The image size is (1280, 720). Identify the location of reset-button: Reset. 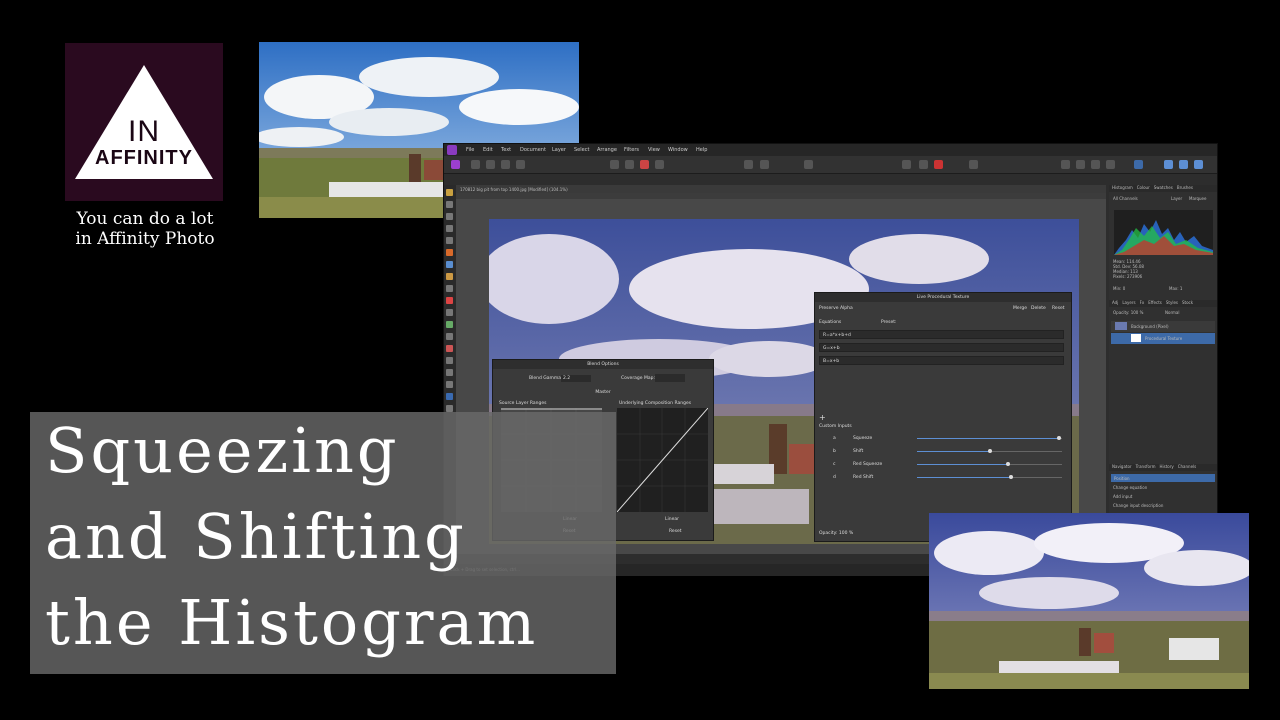
(1058, 308).